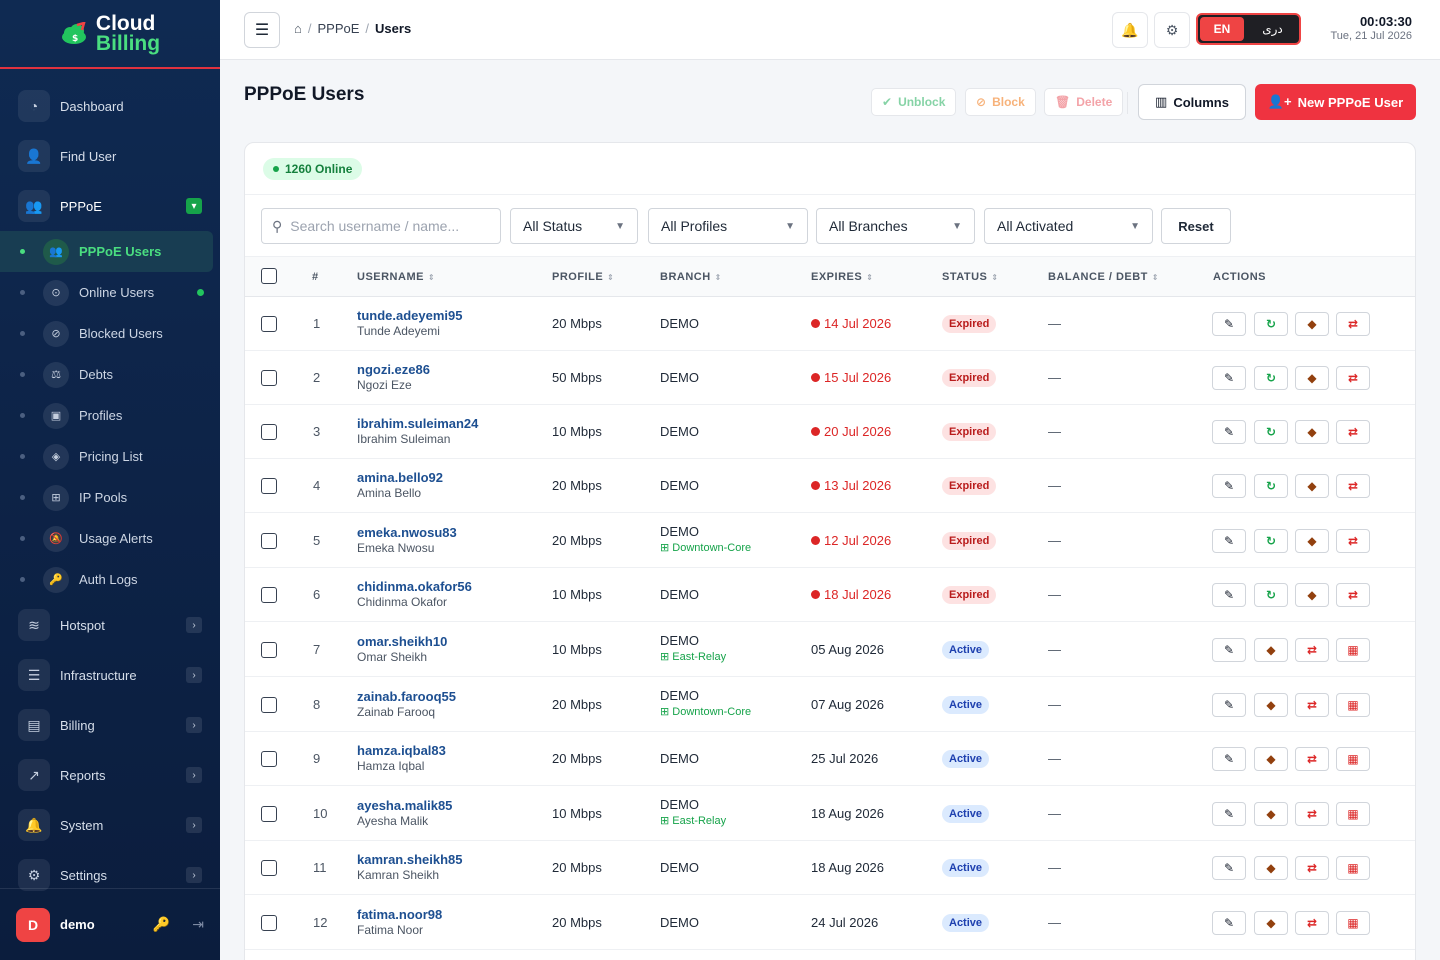  I want to click on unblock-button: ✔ Unblock, so click(914, 102).